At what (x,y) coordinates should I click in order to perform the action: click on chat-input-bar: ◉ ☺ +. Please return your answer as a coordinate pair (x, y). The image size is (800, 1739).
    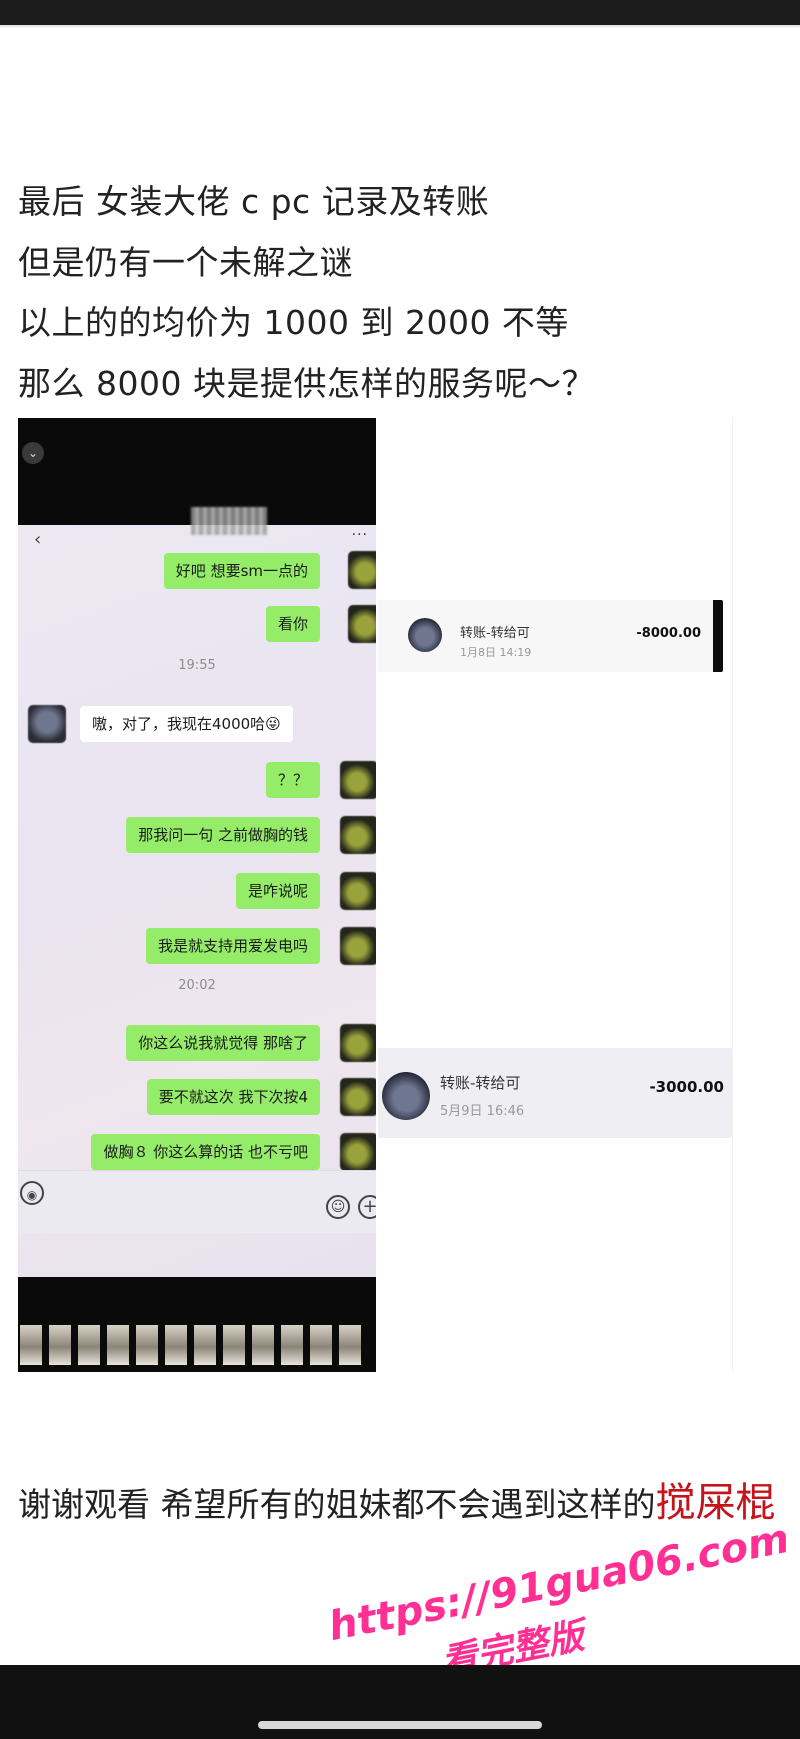
    Looking at the image, I should click on (197, 1201).